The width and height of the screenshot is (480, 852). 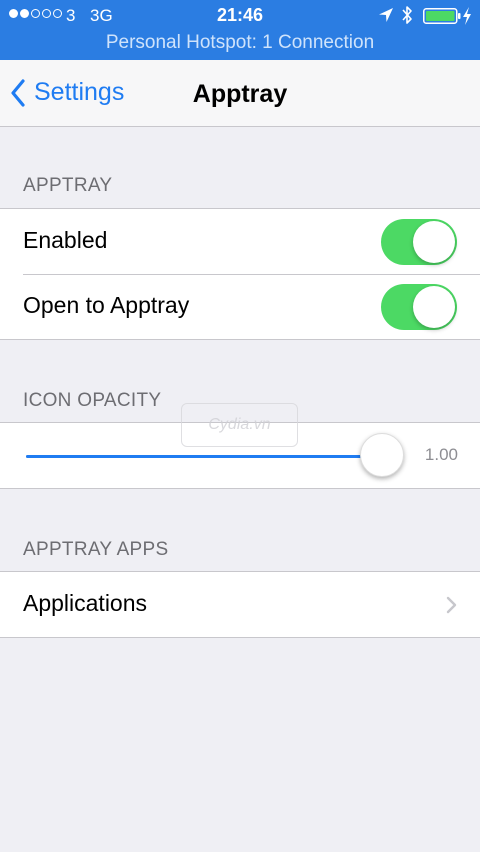 I want to click on chevron-right-icon, so click(x=451, y=605).